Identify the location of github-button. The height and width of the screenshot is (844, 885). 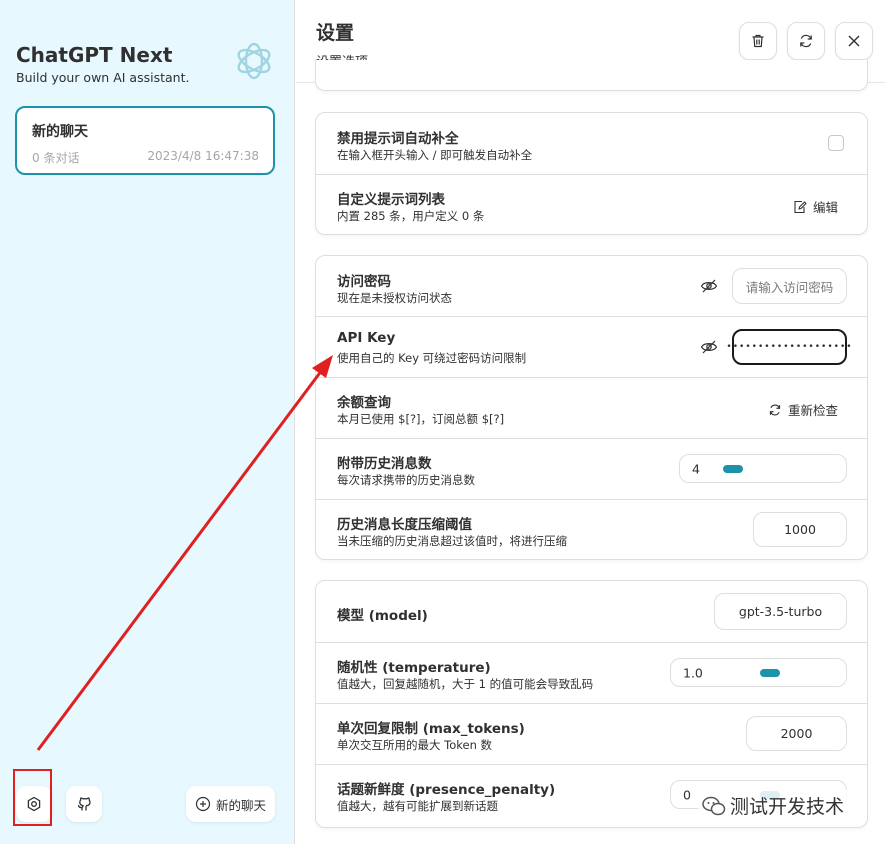
(84, 804).